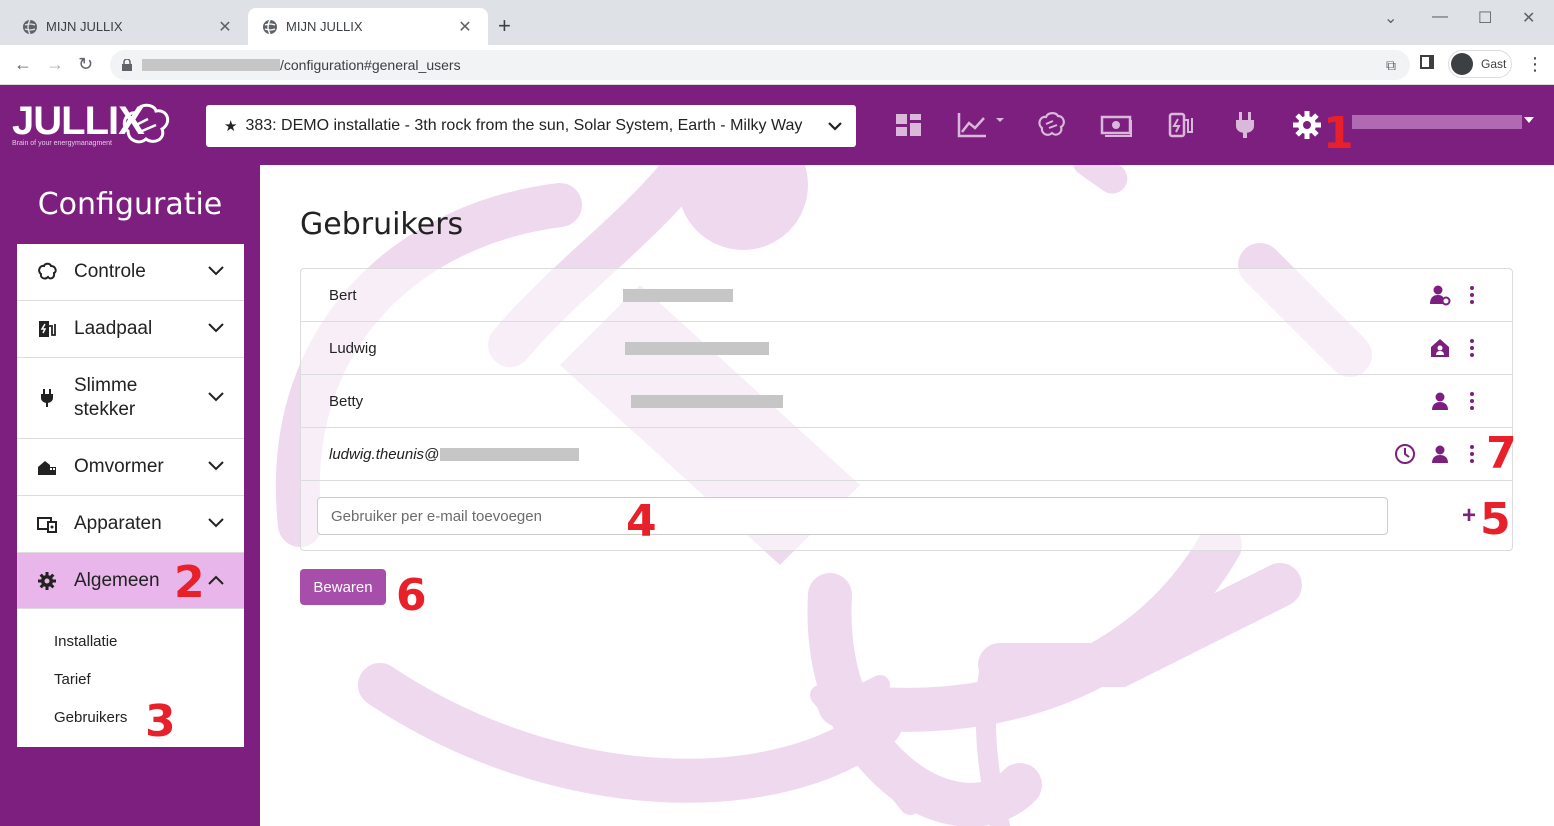  Describe the element at coordinates (1117, 125) in the screenshot. I see `money-icon` at that location.